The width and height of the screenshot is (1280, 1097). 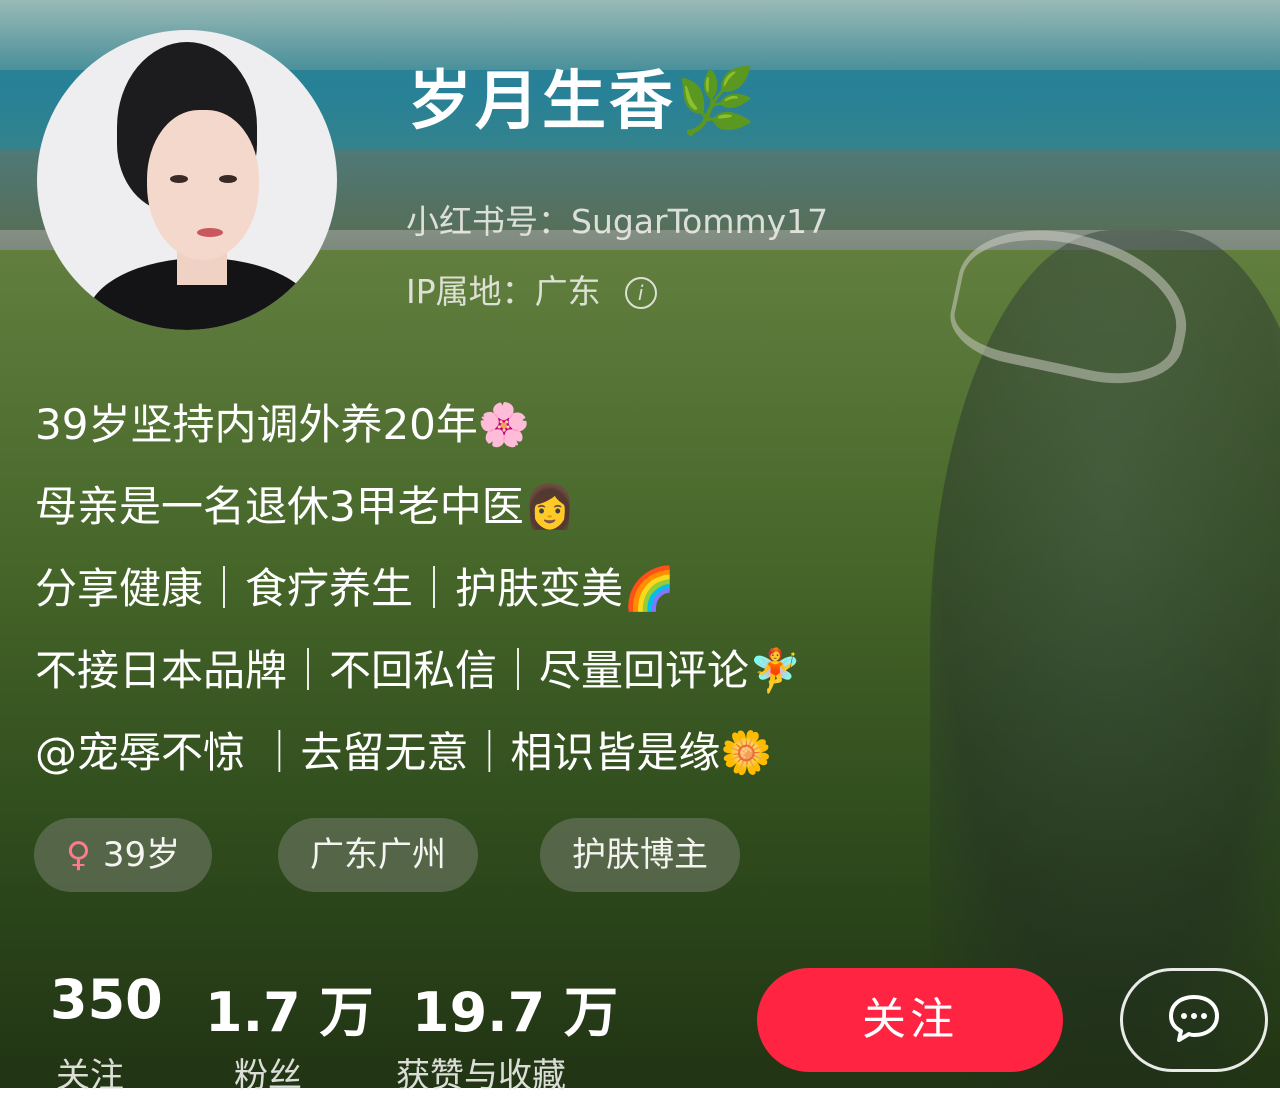 I want to click on account-id-label: 小红书号：, so click(x=488, y=221).